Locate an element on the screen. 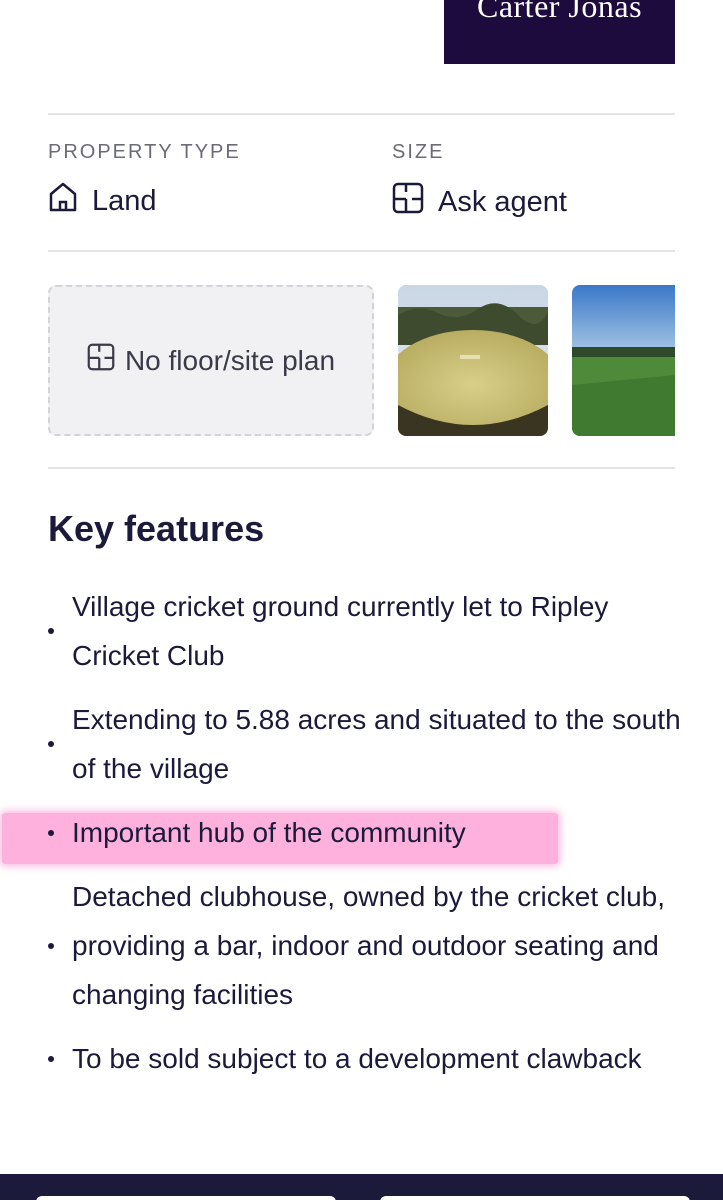 The image size is (723, 1200). size-block: SIZE Ask agent is located at coordinates (479, 181).